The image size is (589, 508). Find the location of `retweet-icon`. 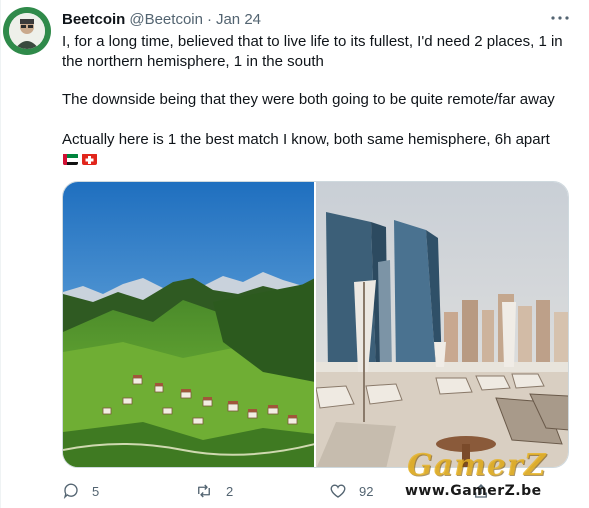

retweet-icon is located at coordinates (204, 491).